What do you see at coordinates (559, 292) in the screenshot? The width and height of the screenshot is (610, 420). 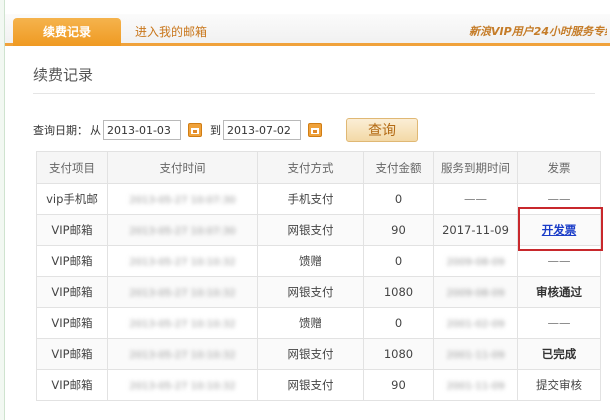 I see `cell-invoice-status: 审核通过` at bounding box center [559, 292].